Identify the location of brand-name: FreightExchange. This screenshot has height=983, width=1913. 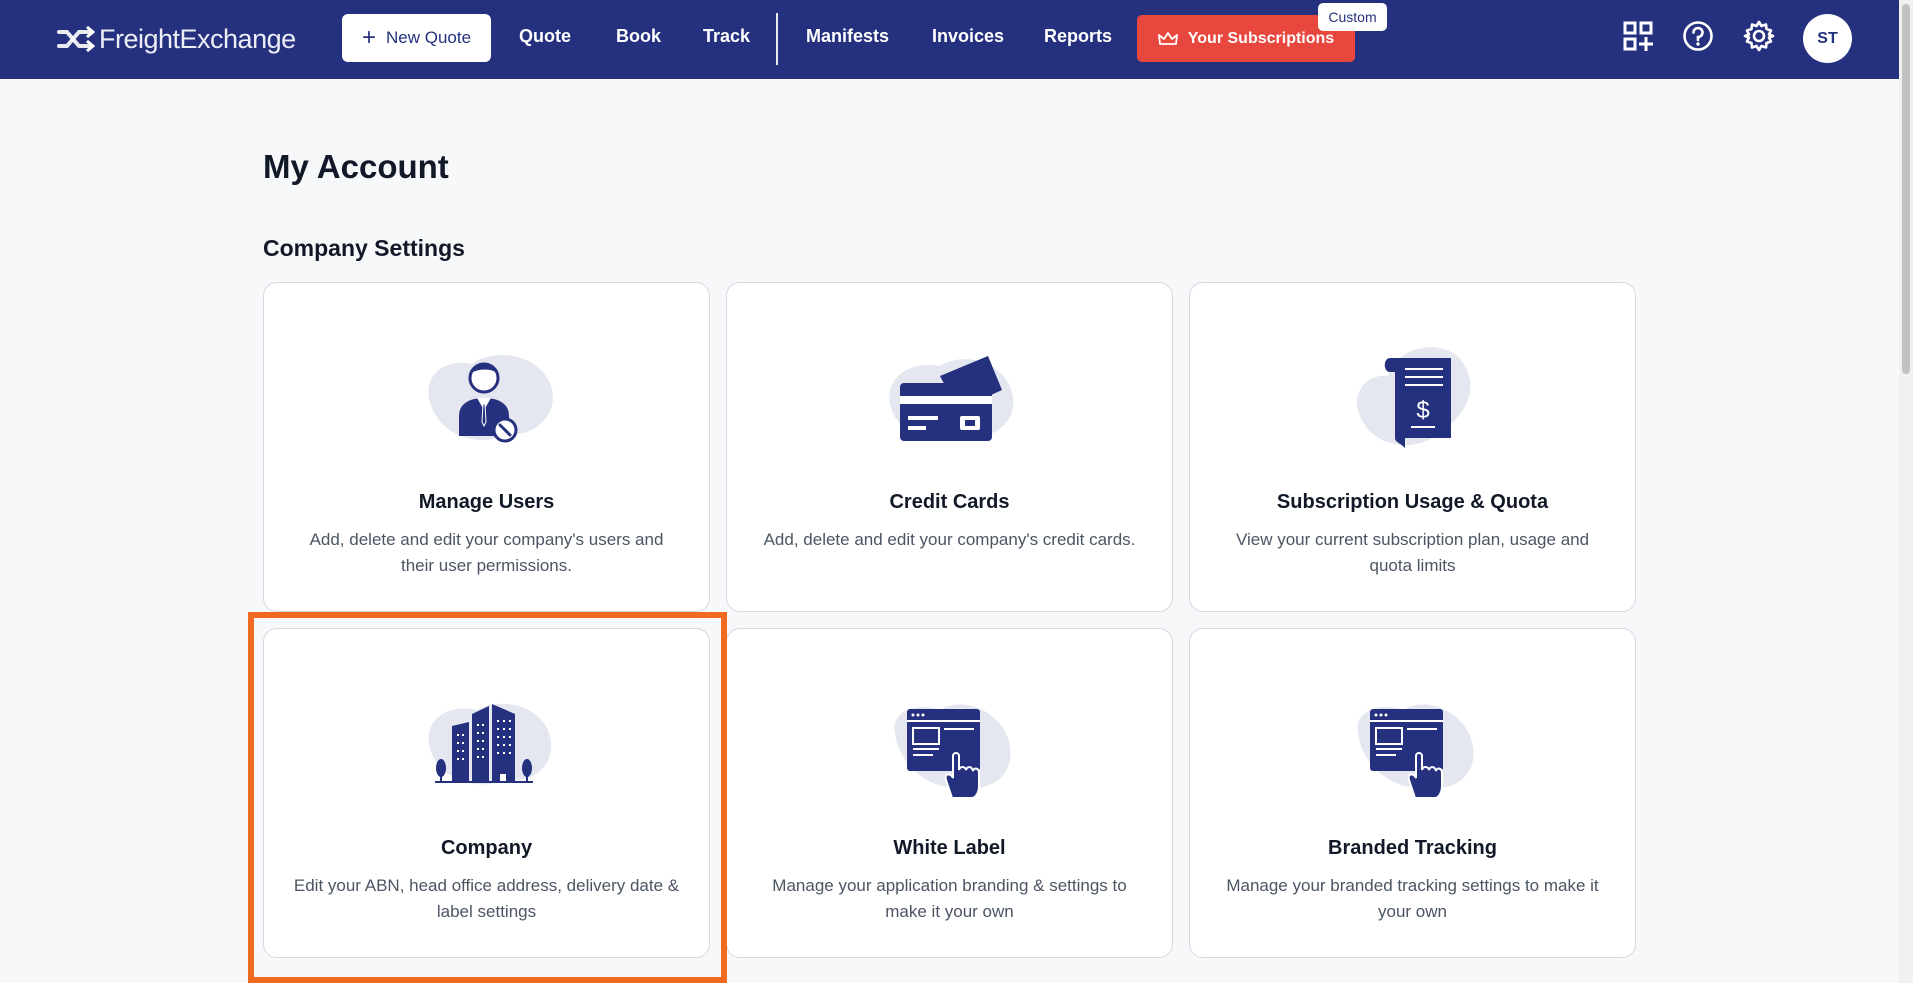
(197, 38).